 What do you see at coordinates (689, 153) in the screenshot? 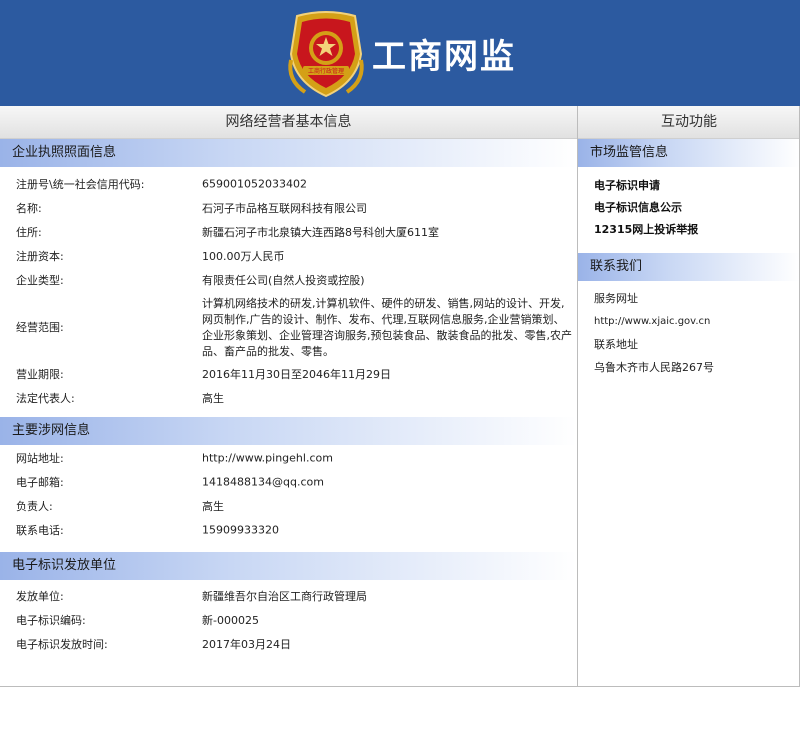
I see `supervision-section-title: 市场监管信息` at bounding box center [689, 153].